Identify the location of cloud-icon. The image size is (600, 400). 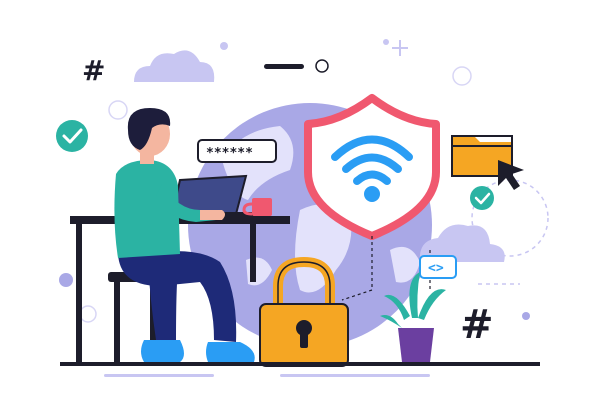
(174, 66).